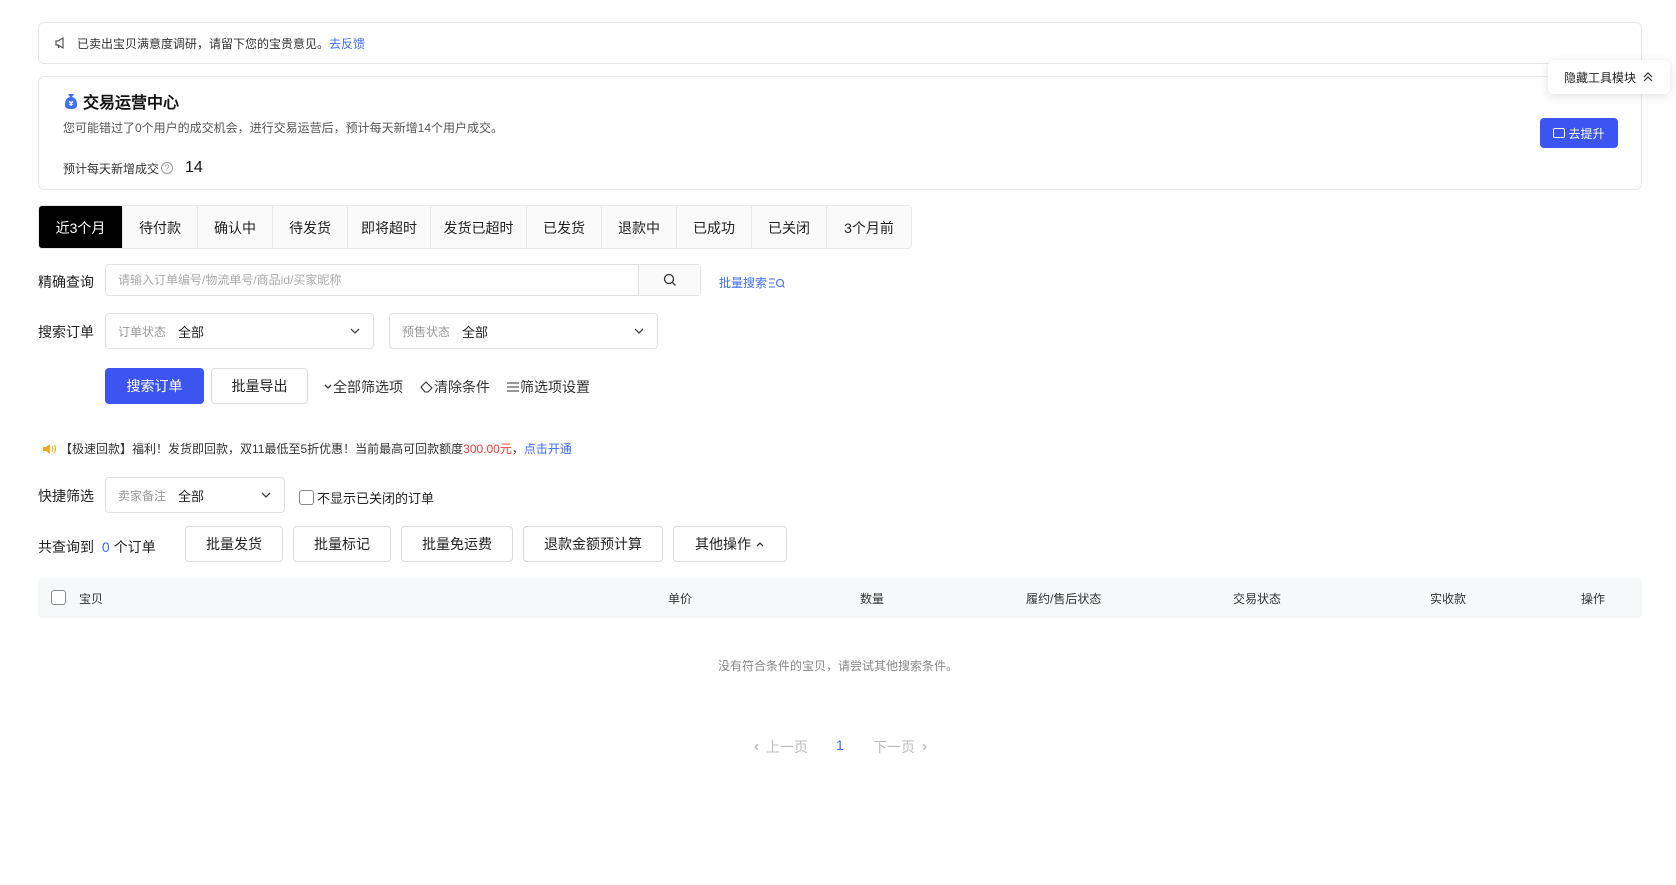 The height and width of the screenshot is (885, 1676). What do you see at coordinates (426, 387) in the screenshot?
I see `eraser-icon` at bounding box center [426, 387].